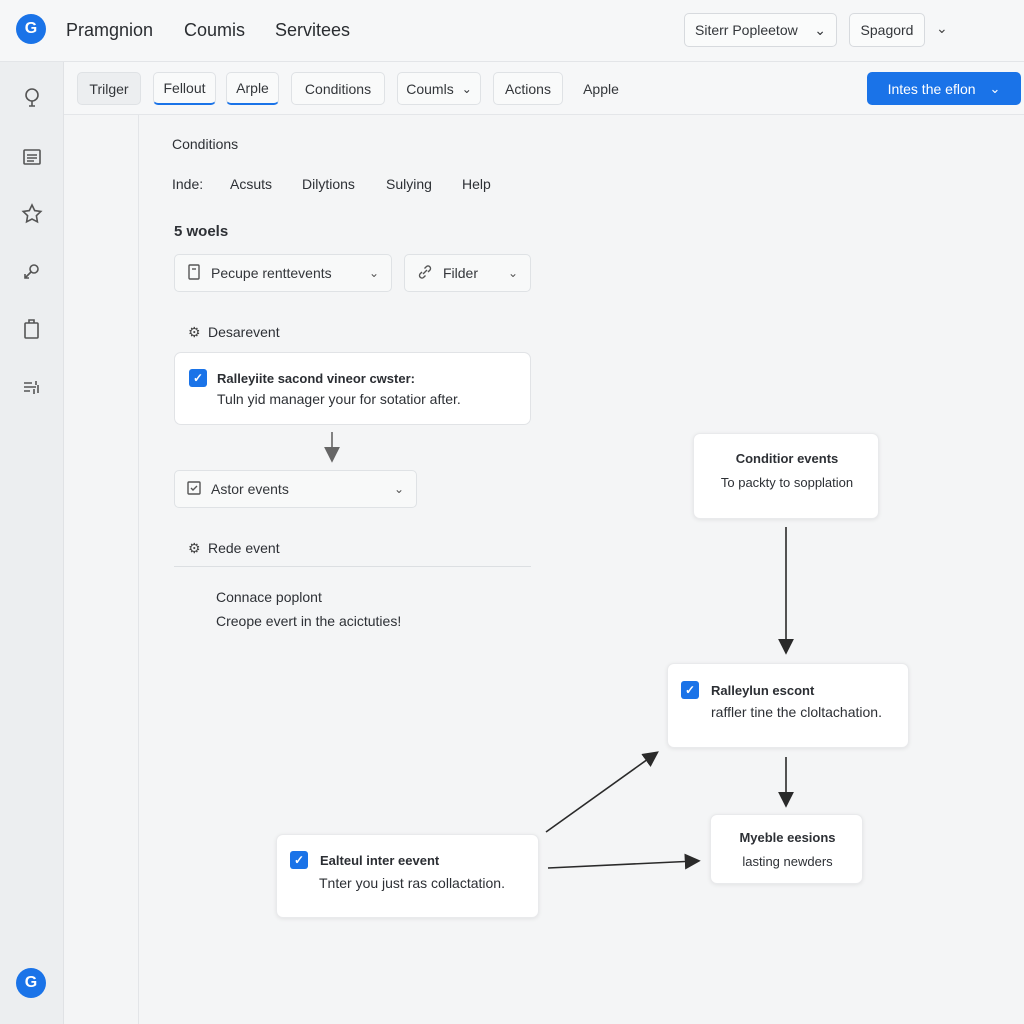 Image resolution: width=1024 pixels, height=1024 pixels. Describe the element at coordinates (32, 272) in the screenshot. I see `branch-icon` at that location.